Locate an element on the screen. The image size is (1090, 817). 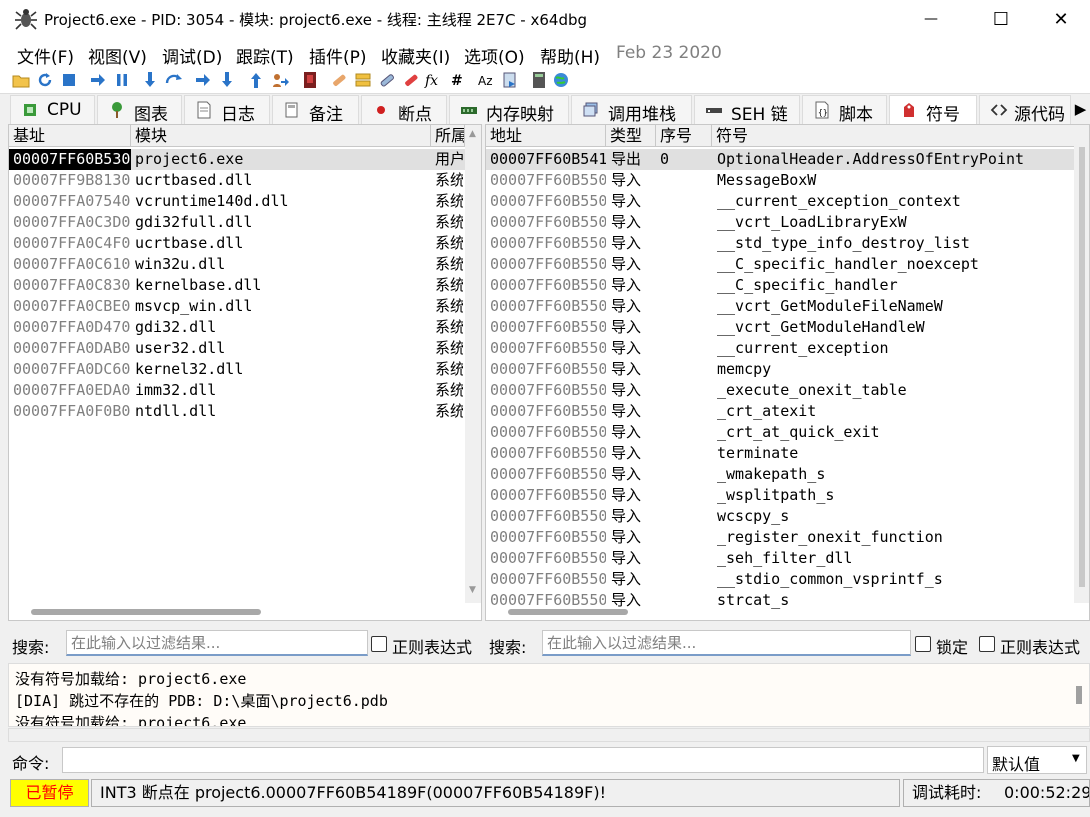
module-row: 00007FFA0C4F0 ucrtbase.dll 系统 is located at coordinates (237, 243).